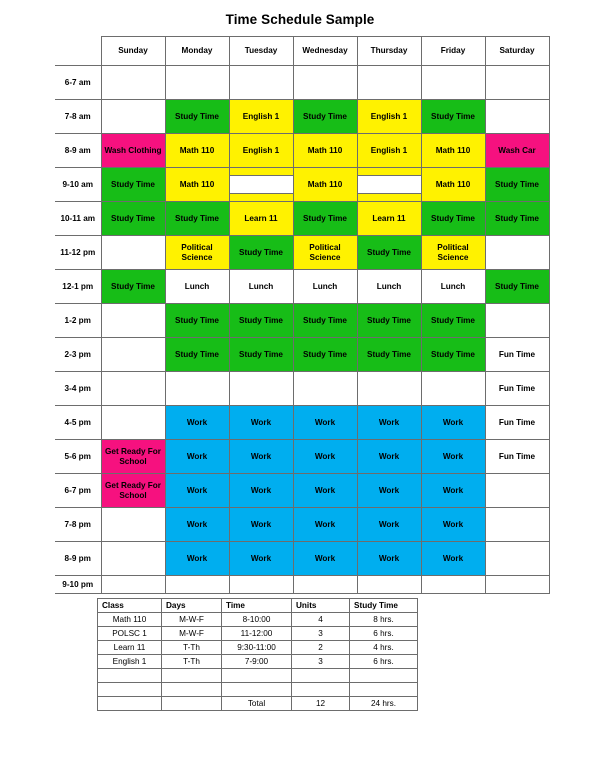 The width and height of the screenshot is (600, 776). Describe the element at coordinates (133, 150) in the screenshot. I see `schedule-cell: Wash Clothing` at that location.